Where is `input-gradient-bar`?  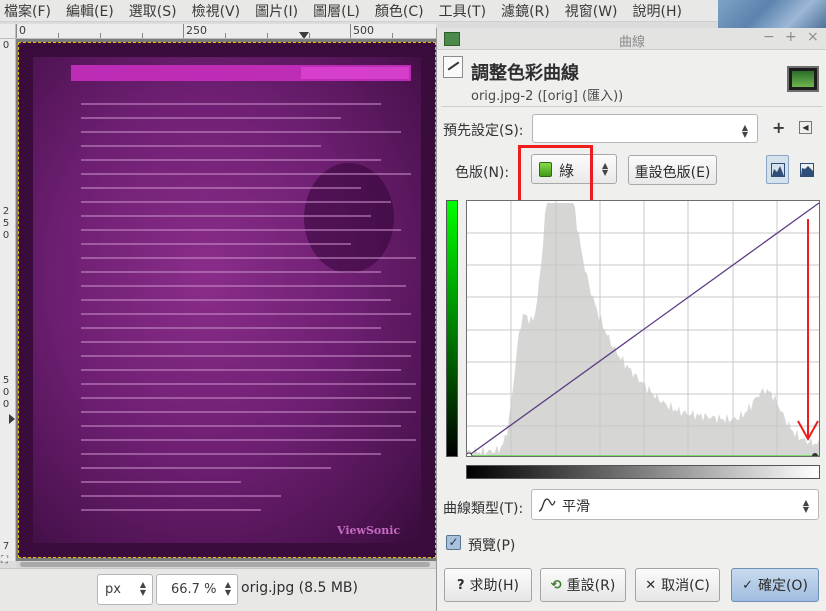 input-gradient-bar is located at coordinates (643, 472).